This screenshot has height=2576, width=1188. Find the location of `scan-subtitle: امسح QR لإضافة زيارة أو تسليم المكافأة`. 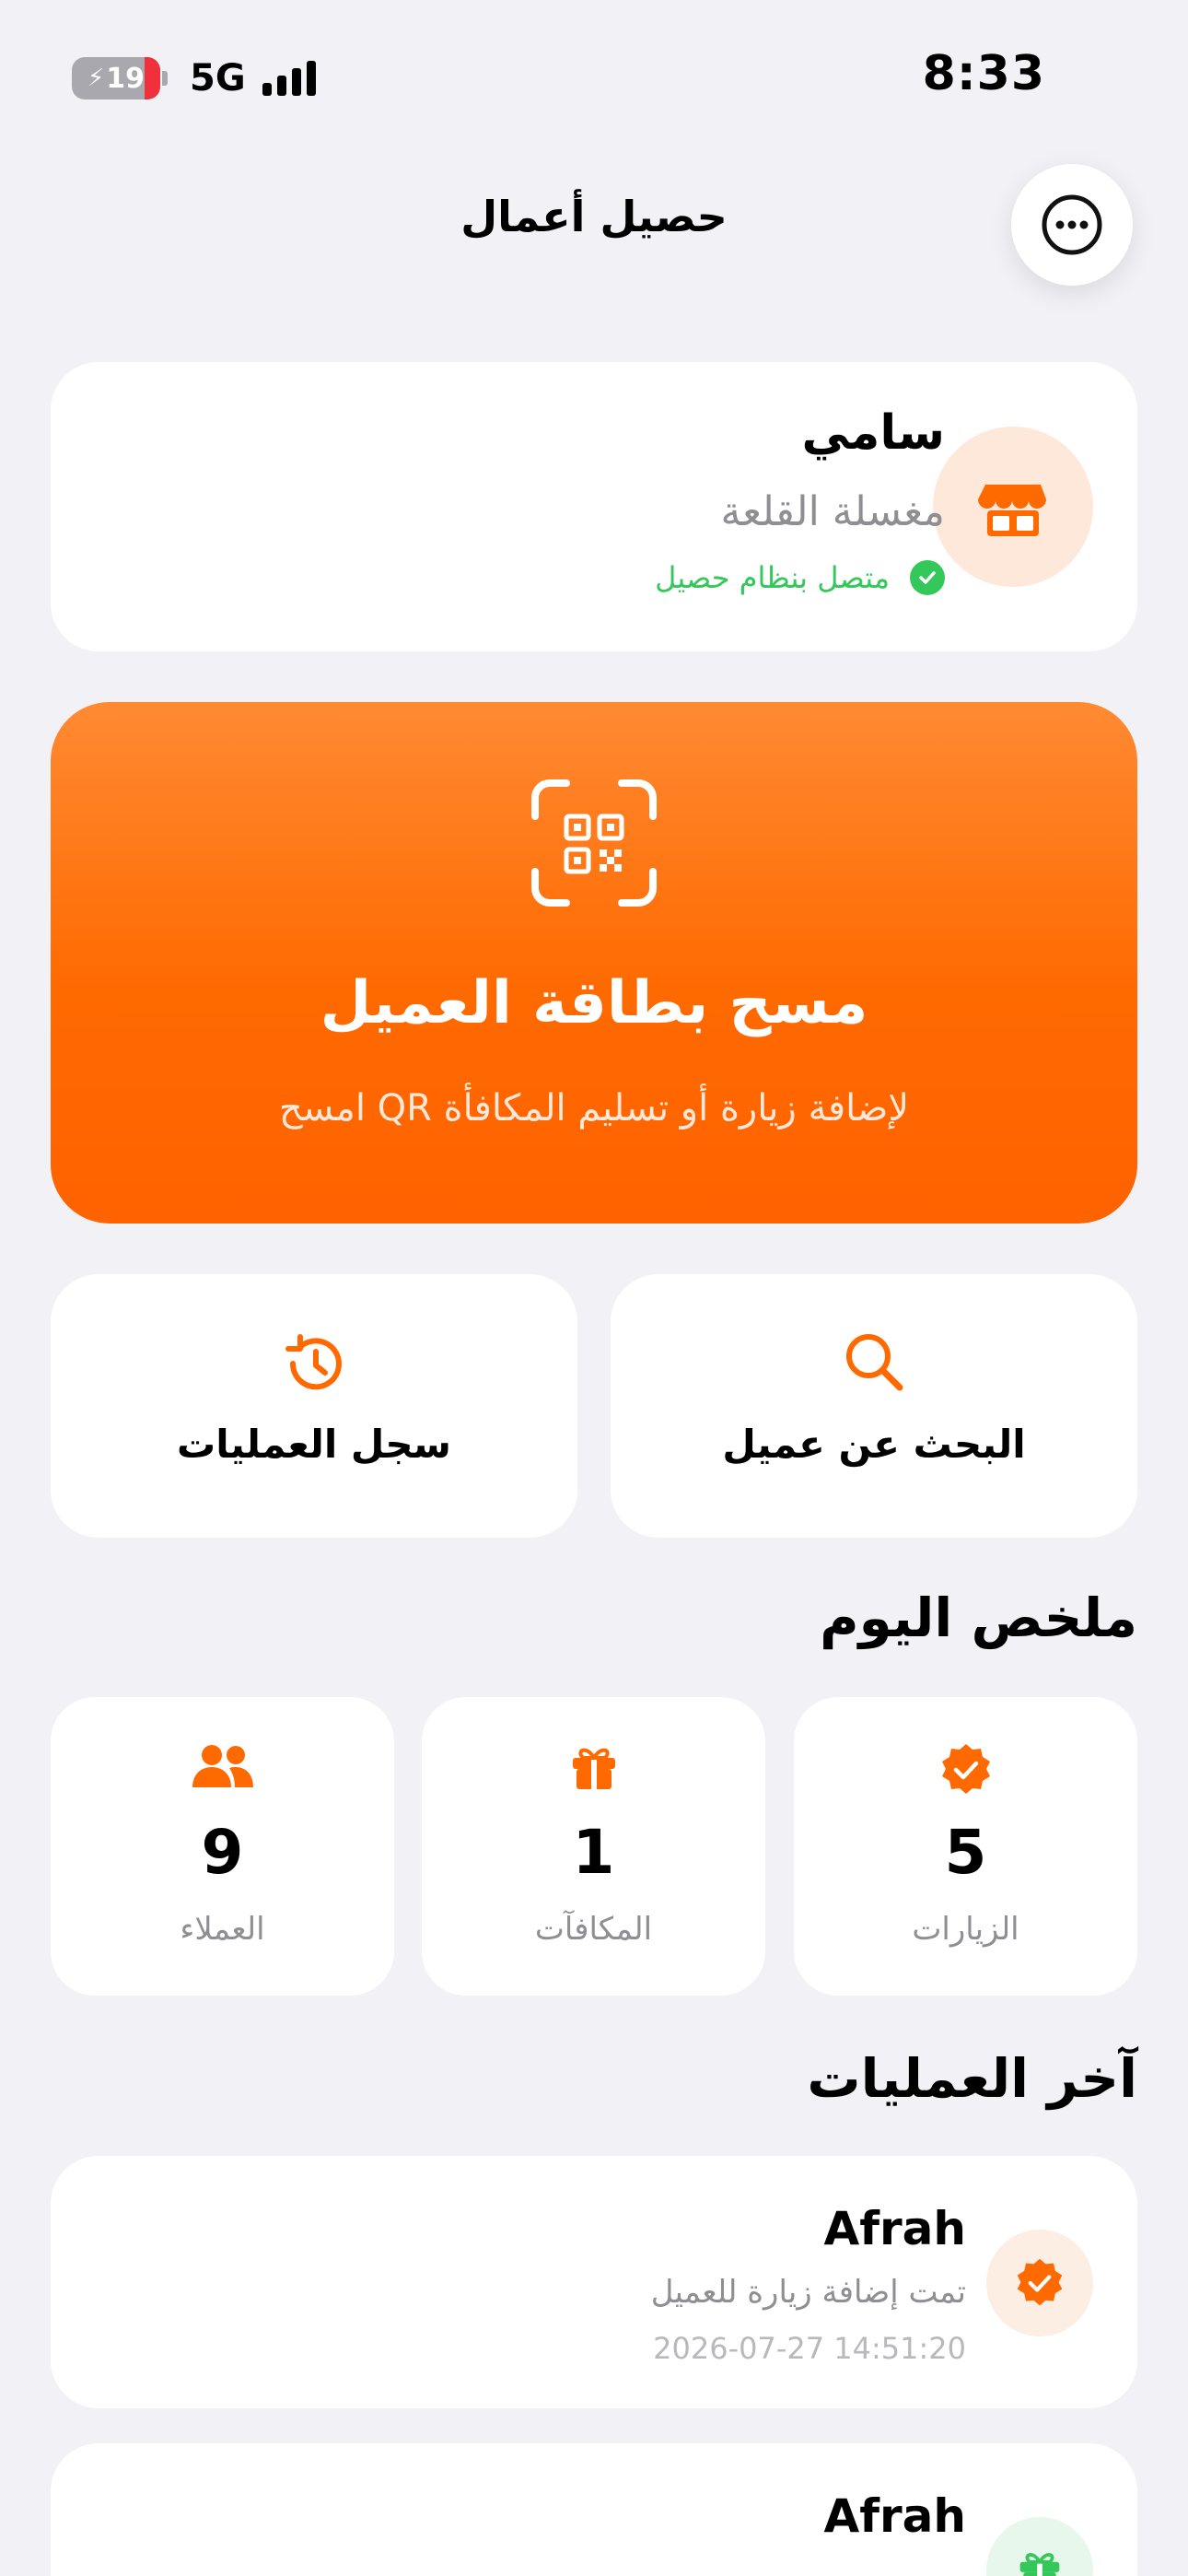

scan-subtitle: امسح QR لإضافة زيارة أو تسليم المكافأة is located at coordinates (594, 1108).